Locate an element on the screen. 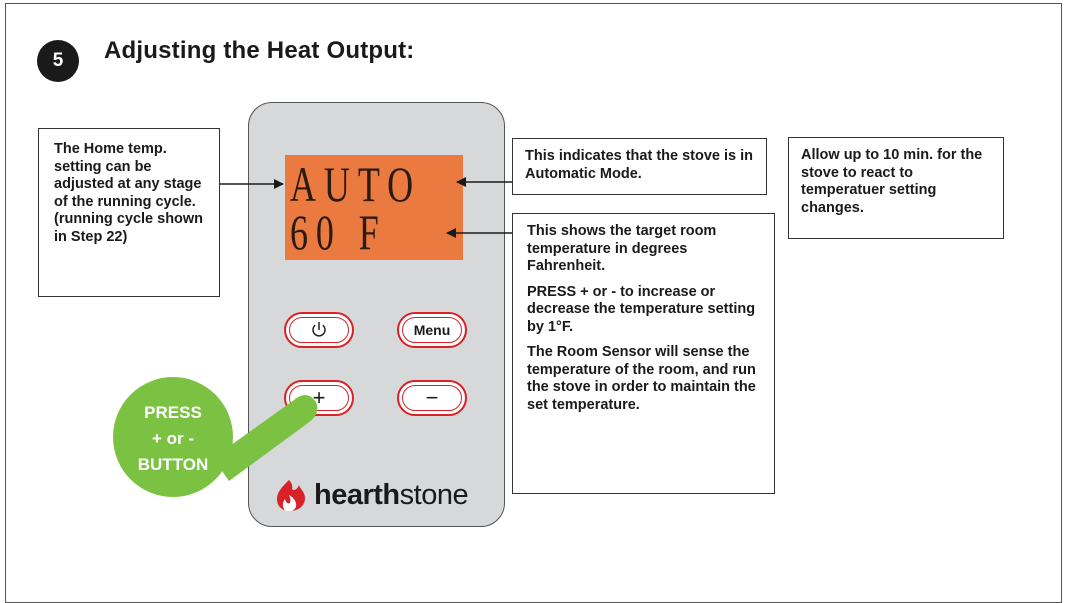 The image size is (1068, 603). callout-line-1: PRESS is located at coordinates (173, 412).